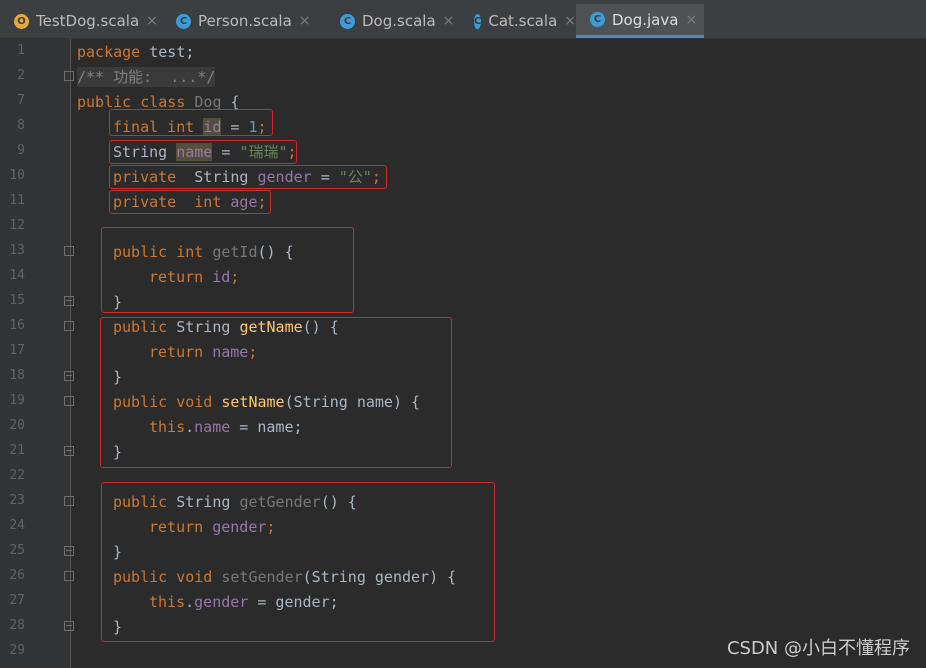 This screenshot has height=668, width=926. I want to click on annotation-box-id, so click(191, 122).